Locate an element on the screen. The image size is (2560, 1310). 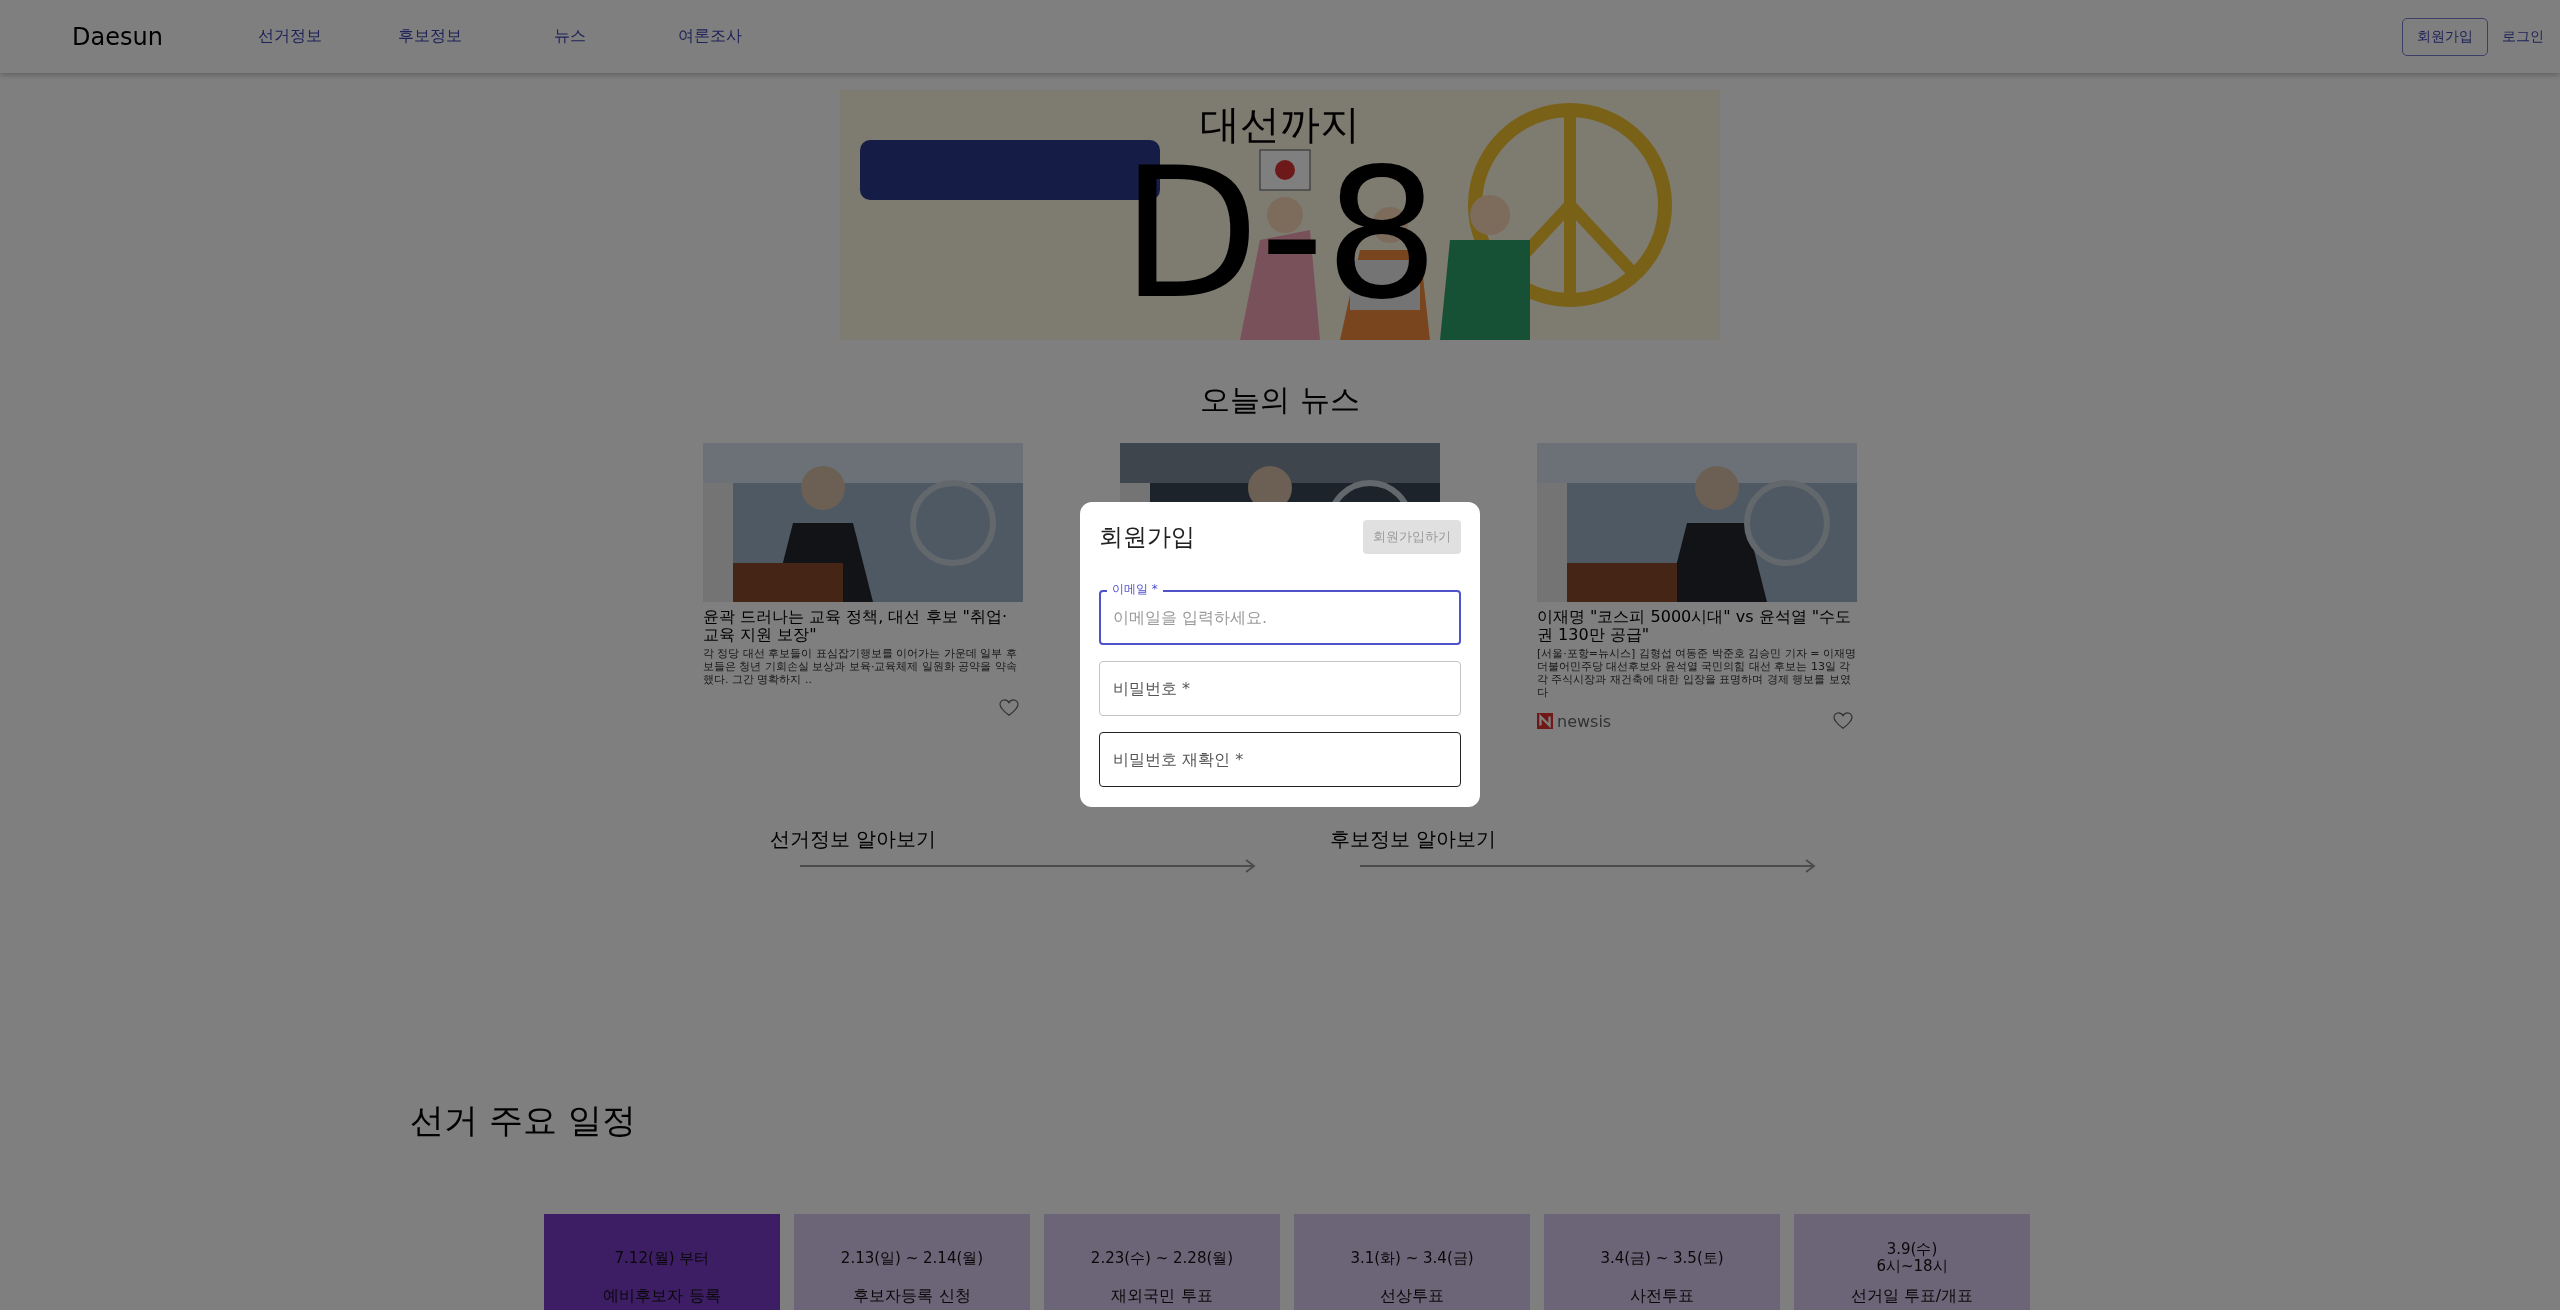
nav-link: 선거정보 is located at coordinates (290, 36).